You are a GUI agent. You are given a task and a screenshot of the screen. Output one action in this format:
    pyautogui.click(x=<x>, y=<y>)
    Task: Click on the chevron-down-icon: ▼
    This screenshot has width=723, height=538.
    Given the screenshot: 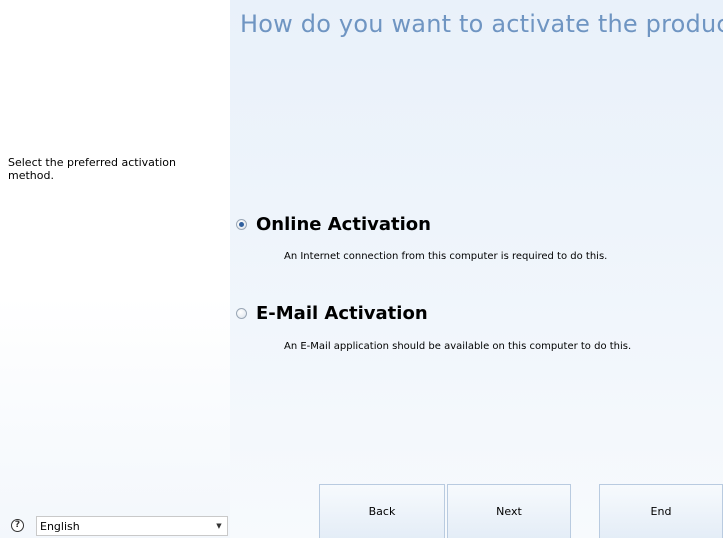 What is the action you would take?
    pyautogui.click(x=219, y=526)
    